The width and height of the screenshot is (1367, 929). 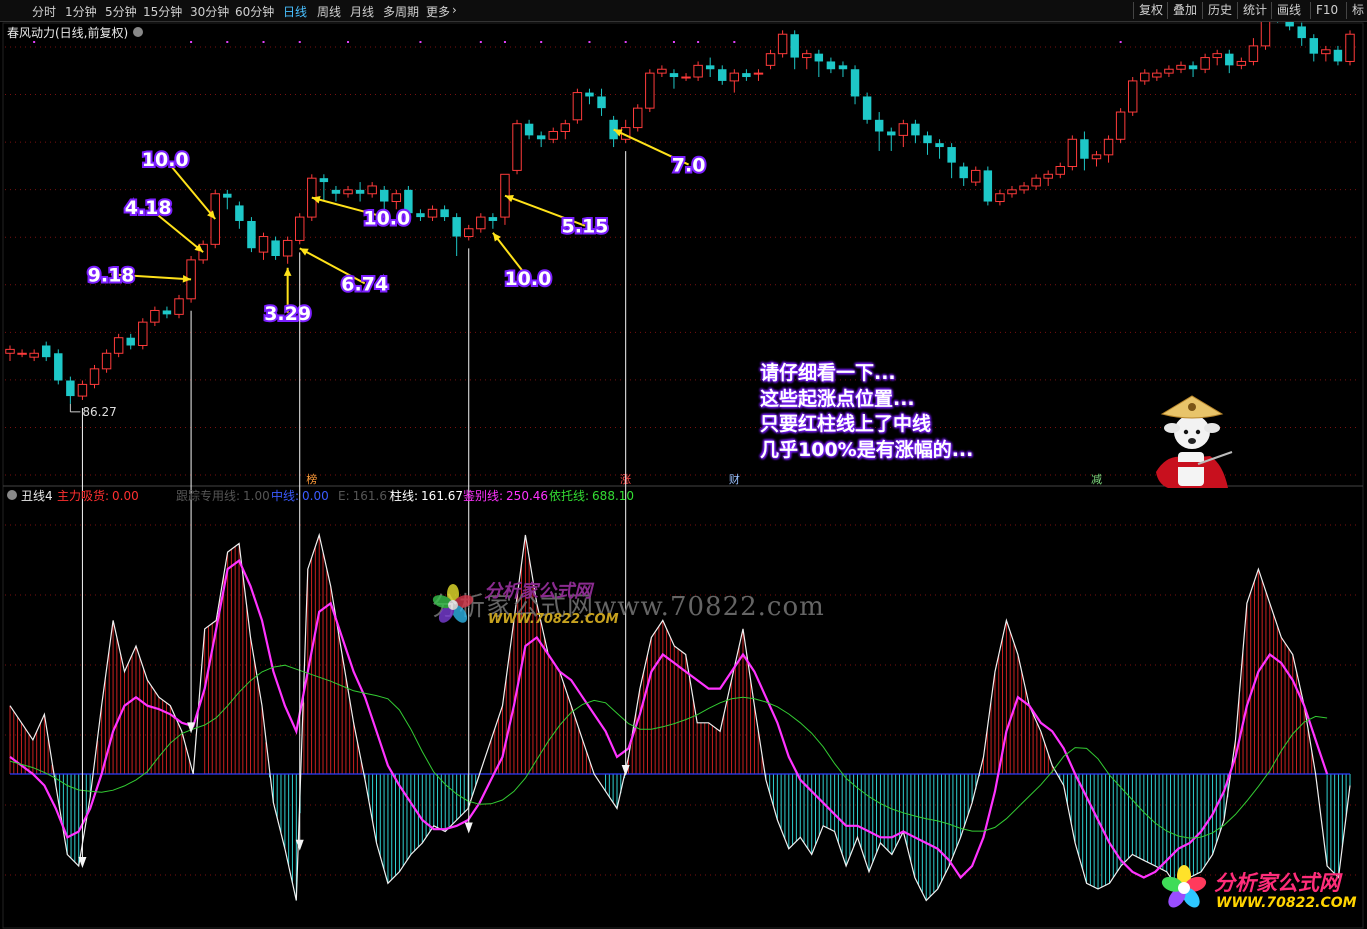 I want to click on legend-label: 依托线:, so click(x=569, y=495).